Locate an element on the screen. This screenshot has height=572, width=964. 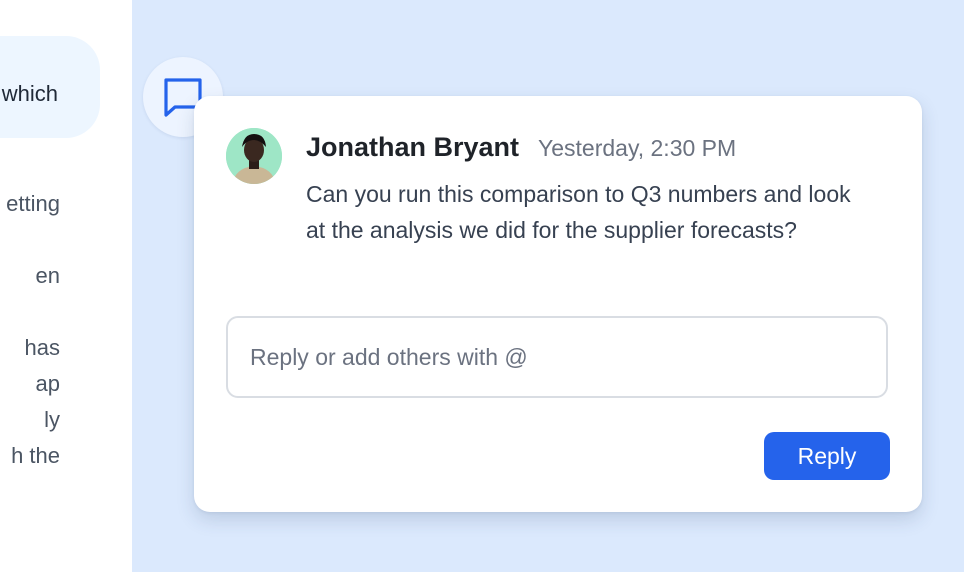
avatar is located at coordinates (254, 156).